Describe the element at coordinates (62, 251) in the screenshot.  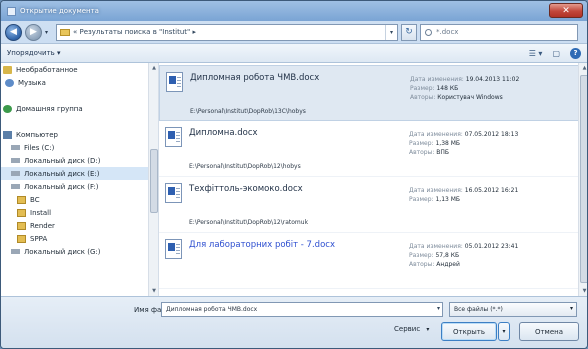
I see `sidebar-item-label: Локальный диск (G:)` at that location.